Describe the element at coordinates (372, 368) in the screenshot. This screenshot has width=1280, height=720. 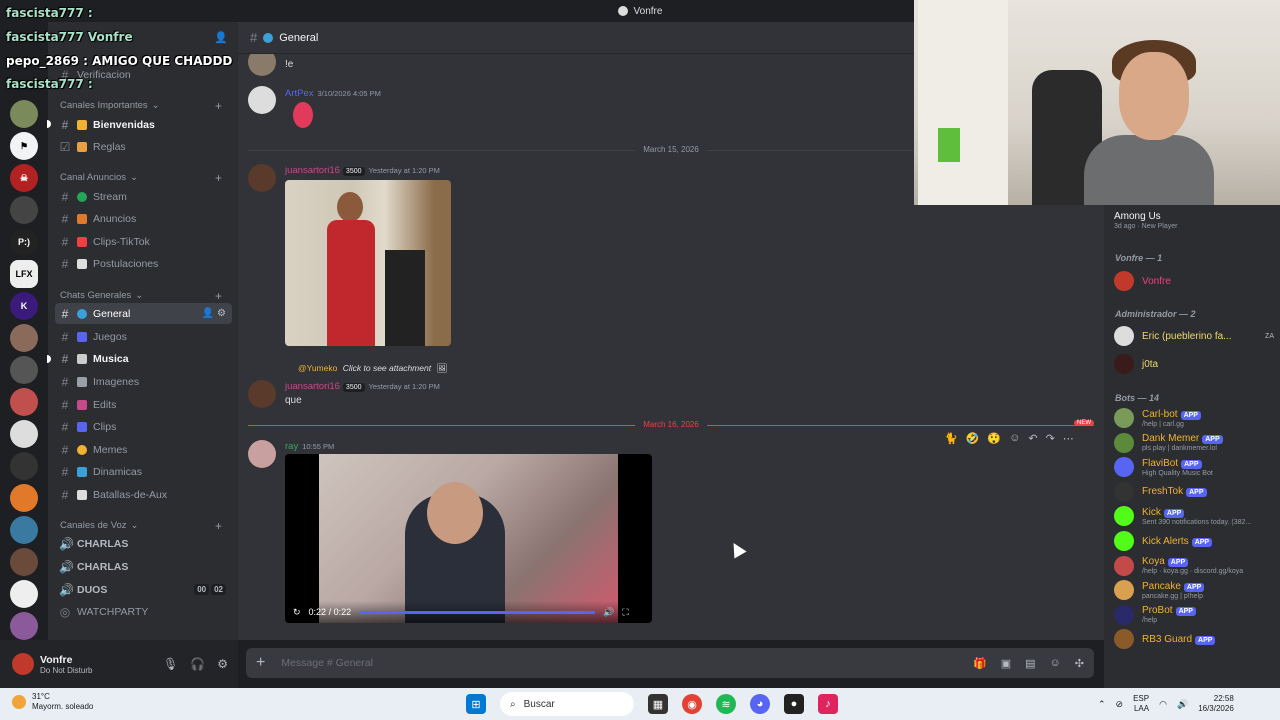
I see `reply-preview: @Yumeko Click to see attachment 🖼` at that location.